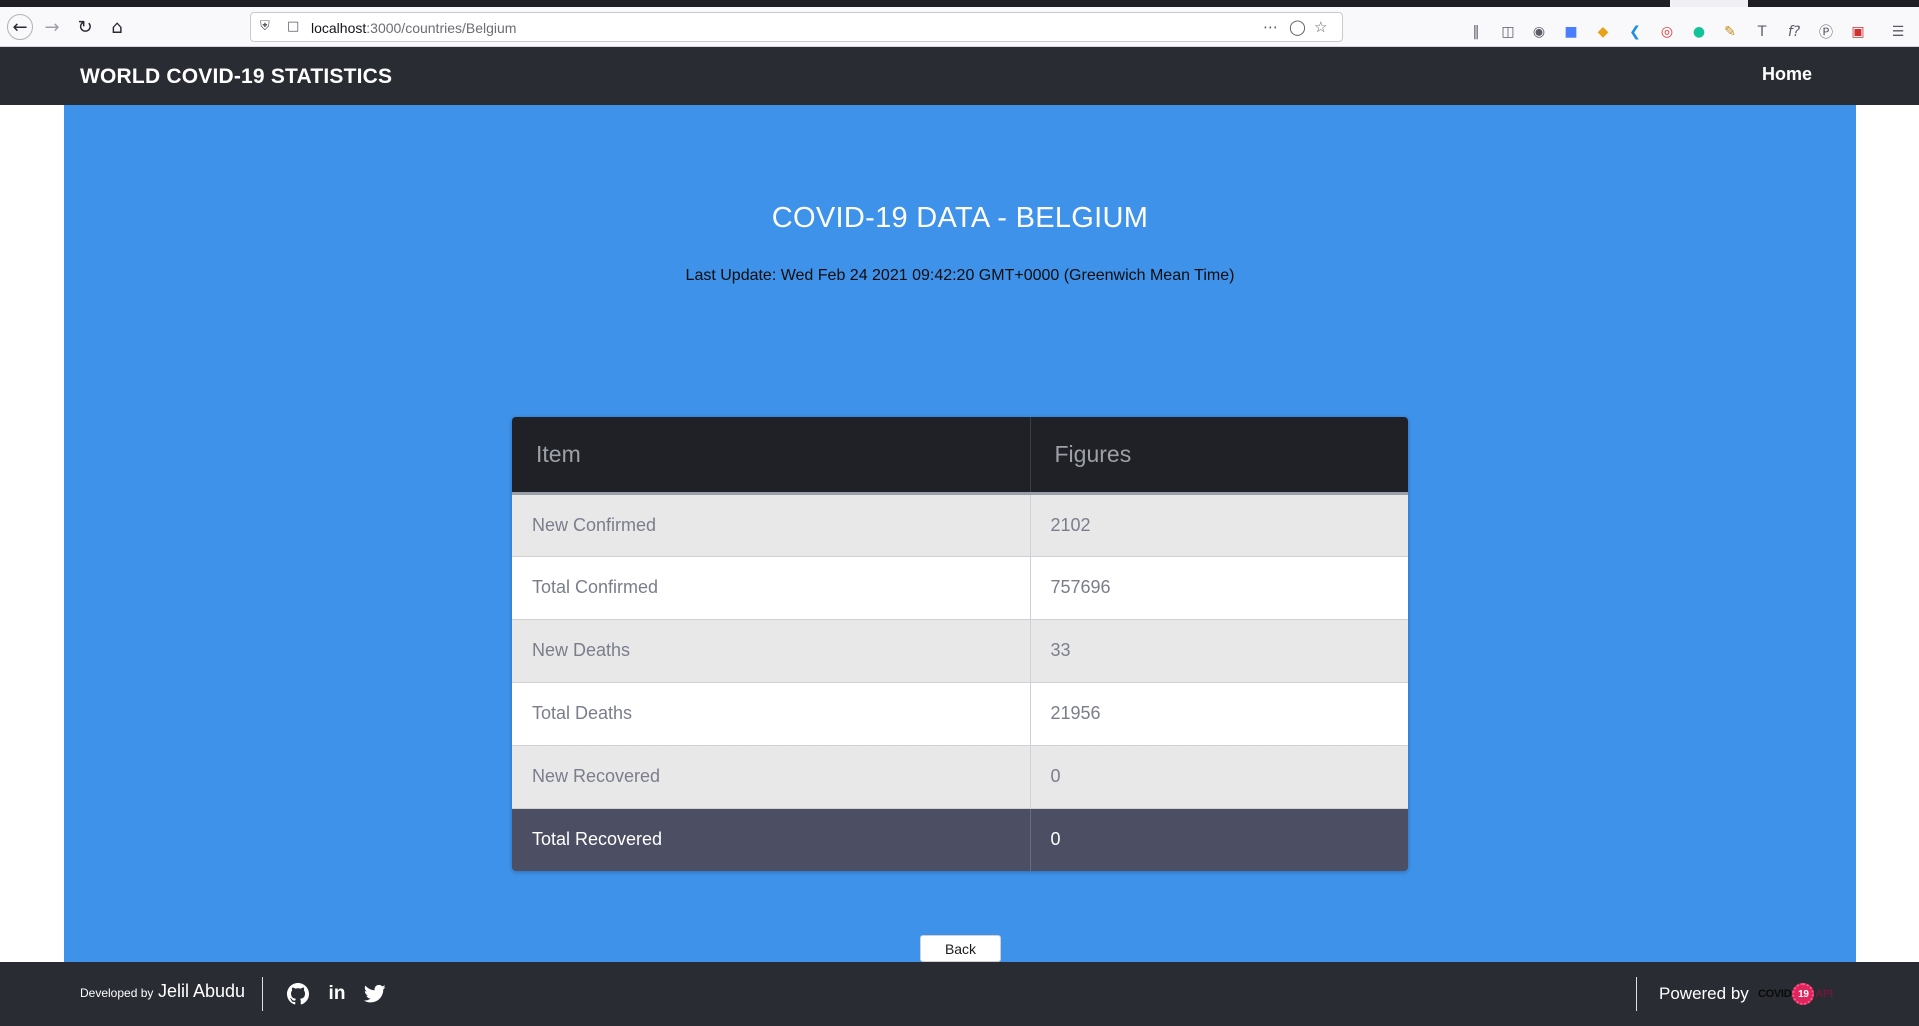  Describe the element at coordinates (959, 3) in the screenshot. I see `browser-tabstrip` at that location.